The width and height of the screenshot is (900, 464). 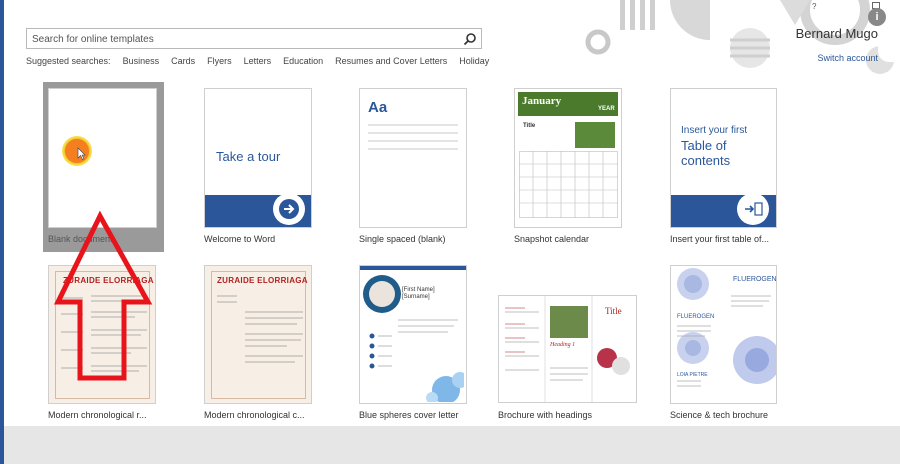 I want to click on suggested-cards: Cards, so click(x=183, y=61).